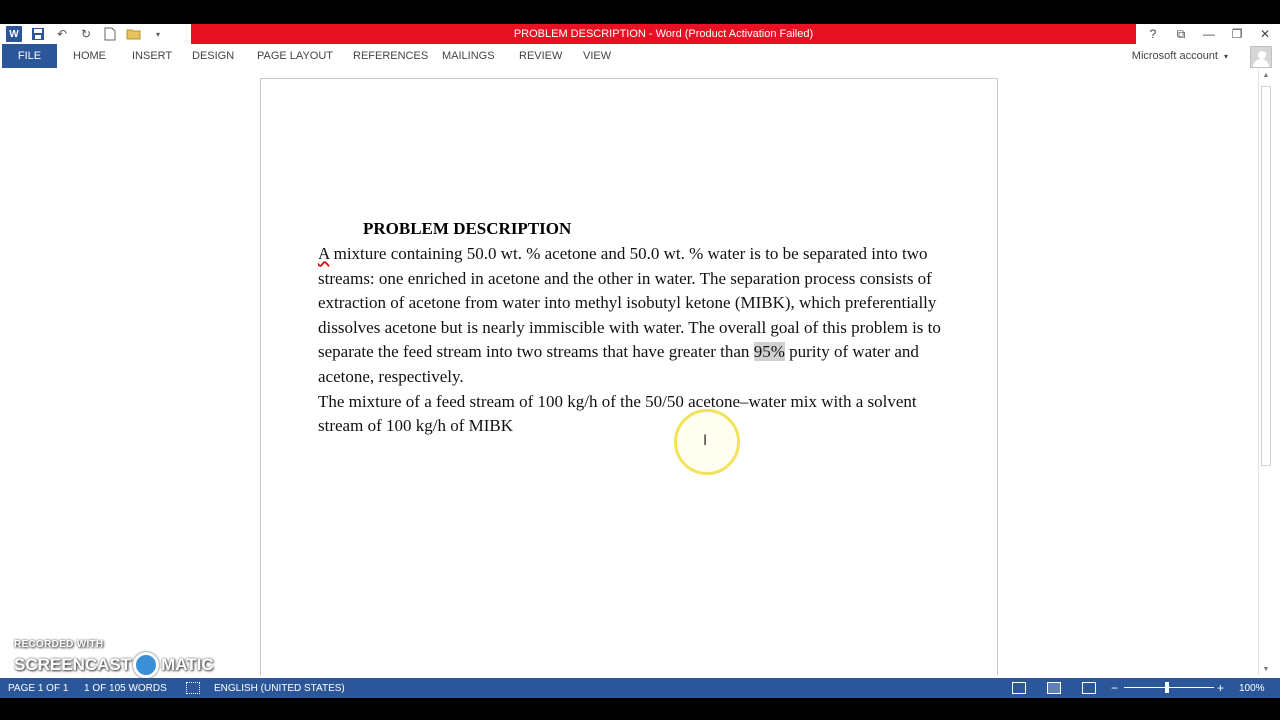 This screenshot has height=720, width=1280. What do you see at coordinates (146, 665) in the screenshot?
I see `screencast-logo-icon` at bounding box center [146, 665].